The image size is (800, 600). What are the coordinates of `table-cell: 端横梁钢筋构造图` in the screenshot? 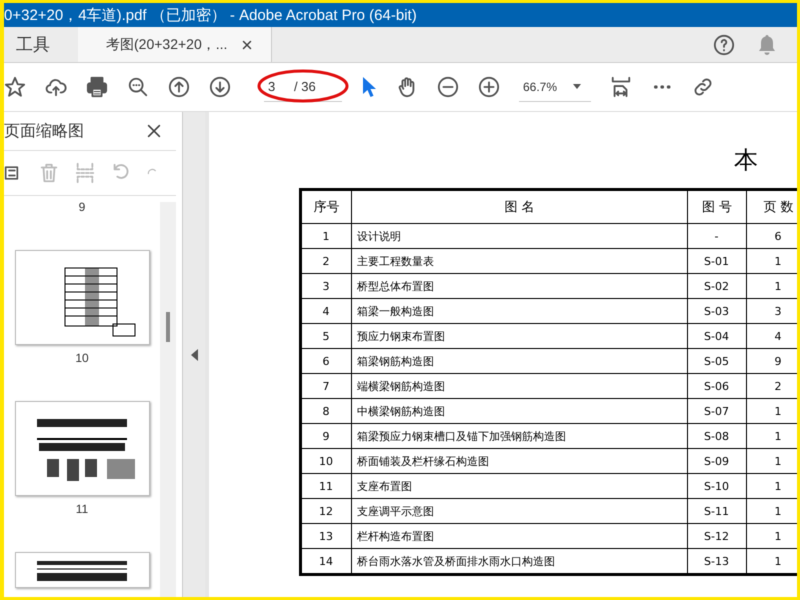 It's located at (520, 386).